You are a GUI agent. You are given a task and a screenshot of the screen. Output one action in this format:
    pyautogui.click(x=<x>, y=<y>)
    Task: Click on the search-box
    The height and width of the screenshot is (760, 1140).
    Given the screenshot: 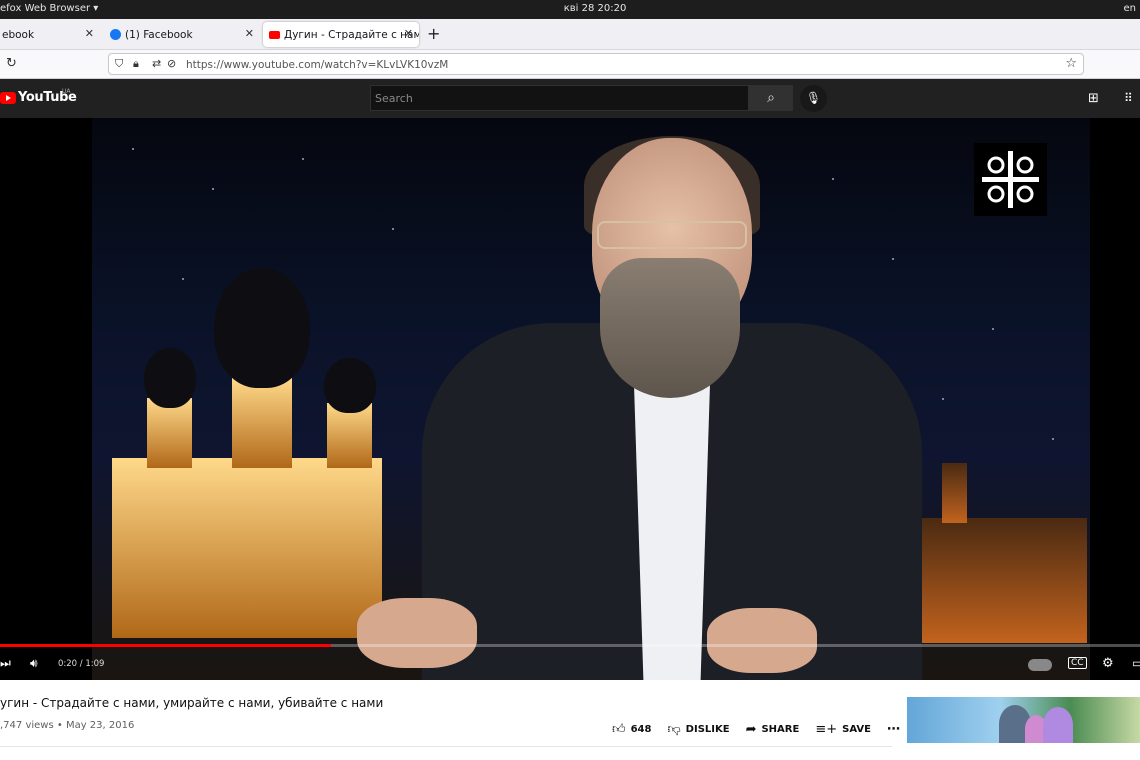 What is the action you would take?
    pyautogui.click(x=559, y=98)
    